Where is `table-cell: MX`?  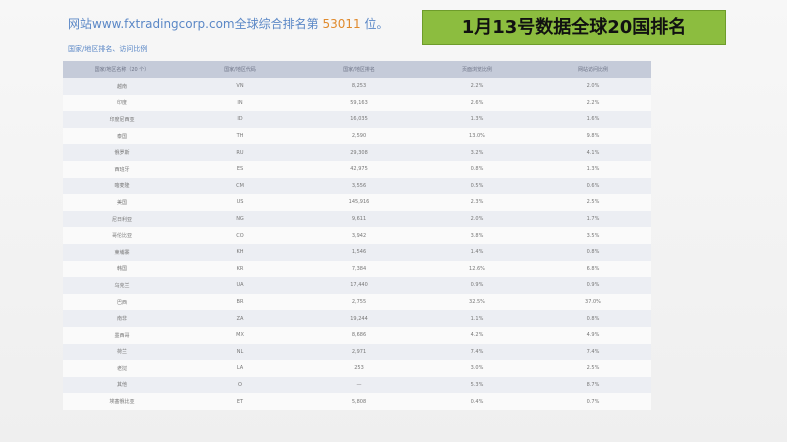
table-cell: MX is located at coordinates (240, 335).